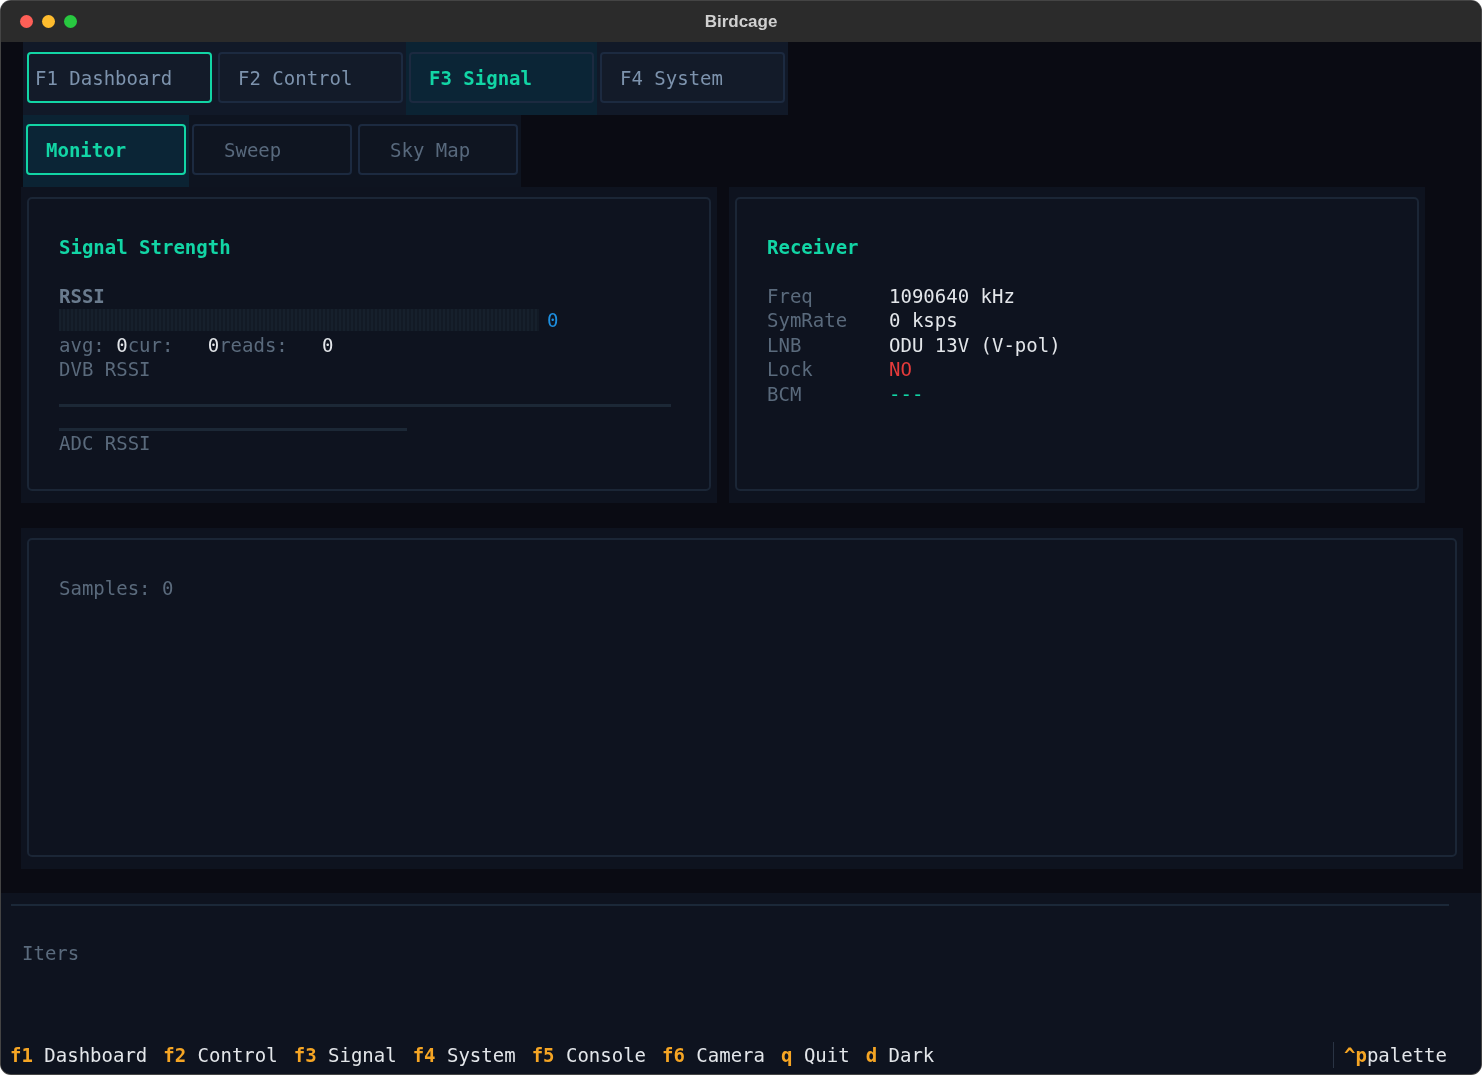 The height and width of the screenshot is (1075, 1482). What do you see at coordinates (105, 442) in the screenshot?
I see `adc-rssi-label: ADC RSSI` at bounding box center [105, 442].